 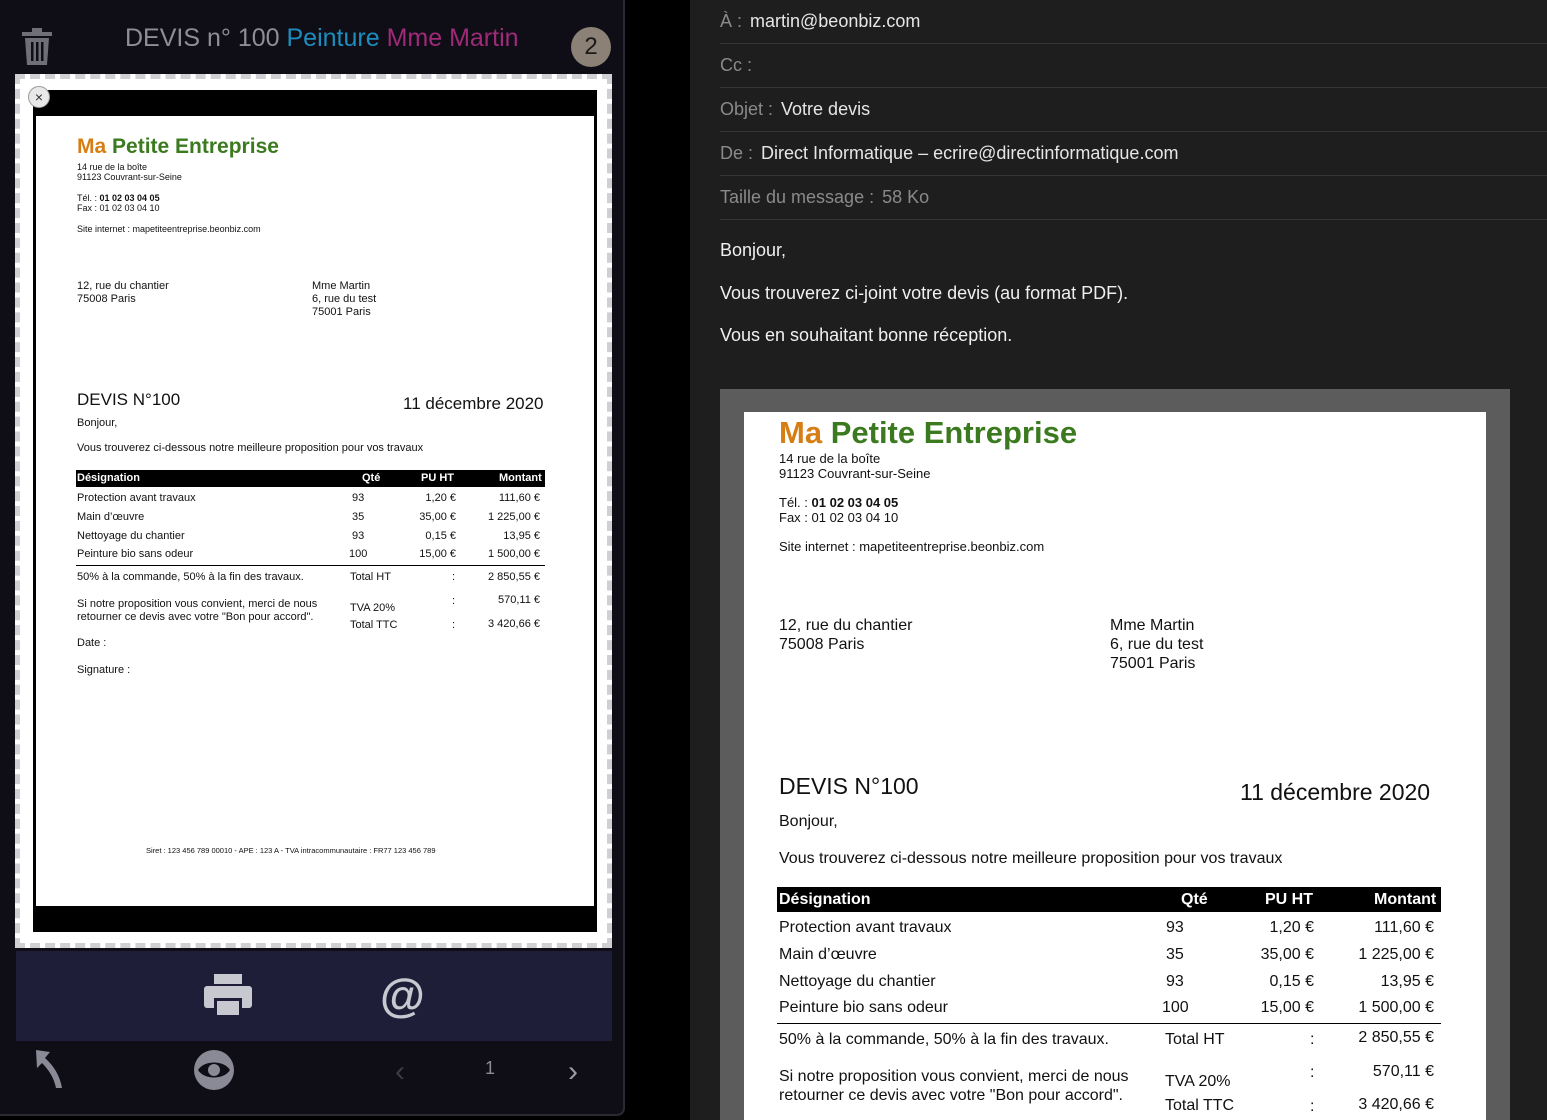 I want to click on print-icon, so click(x=228, y=996).